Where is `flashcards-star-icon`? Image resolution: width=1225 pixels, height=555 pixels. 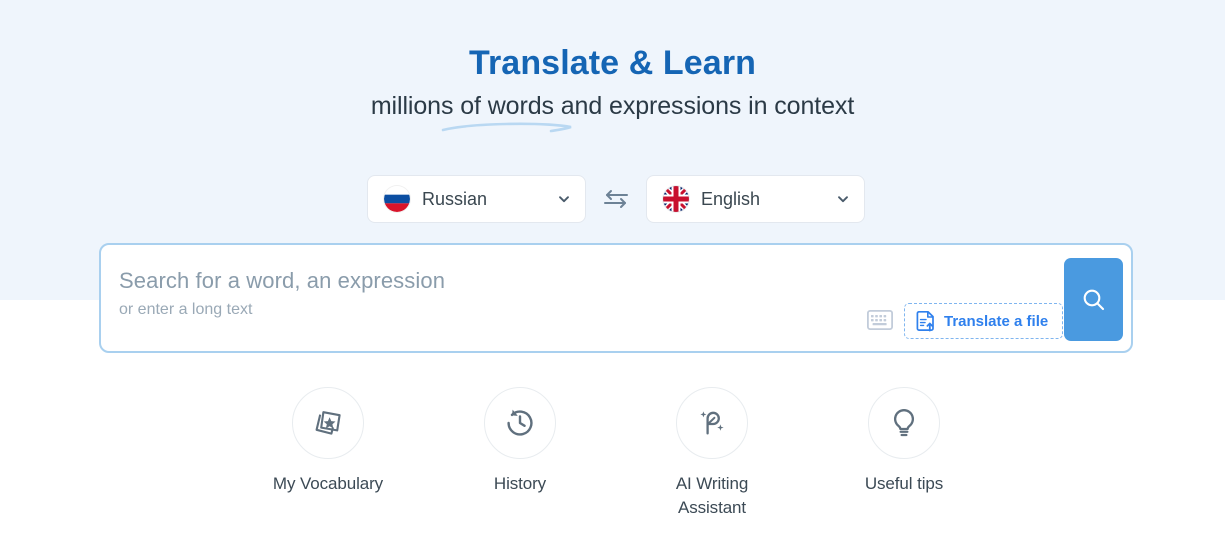 flashcards-star-icon is located at coordinates (328, 423).